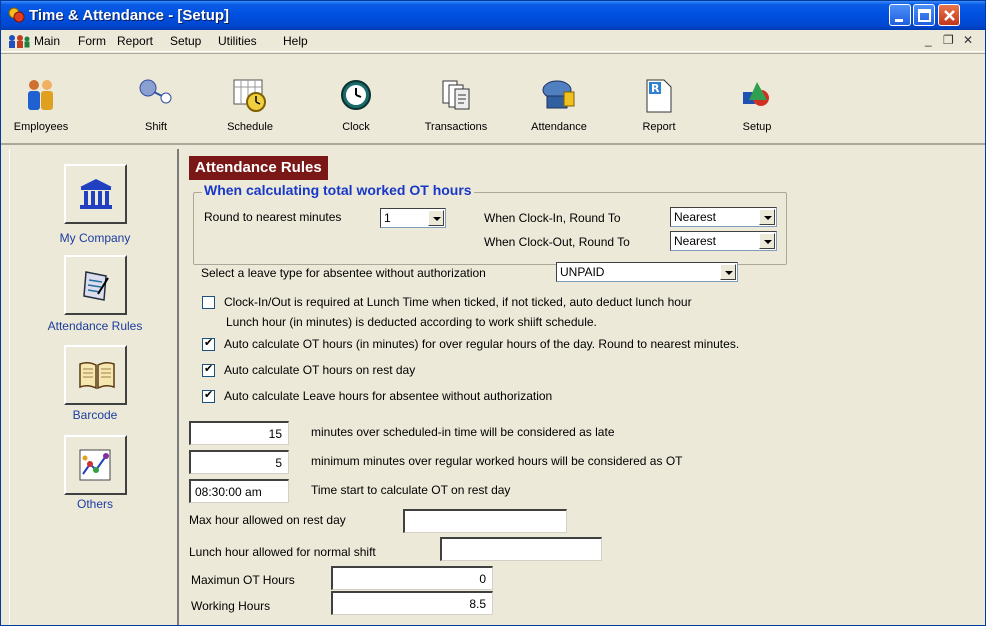 This screenshot has width=986, height=626. What do you see at coordinates (356, 95) in the screenshot?
I see `clock-icon` at bounding box center [356, 95].